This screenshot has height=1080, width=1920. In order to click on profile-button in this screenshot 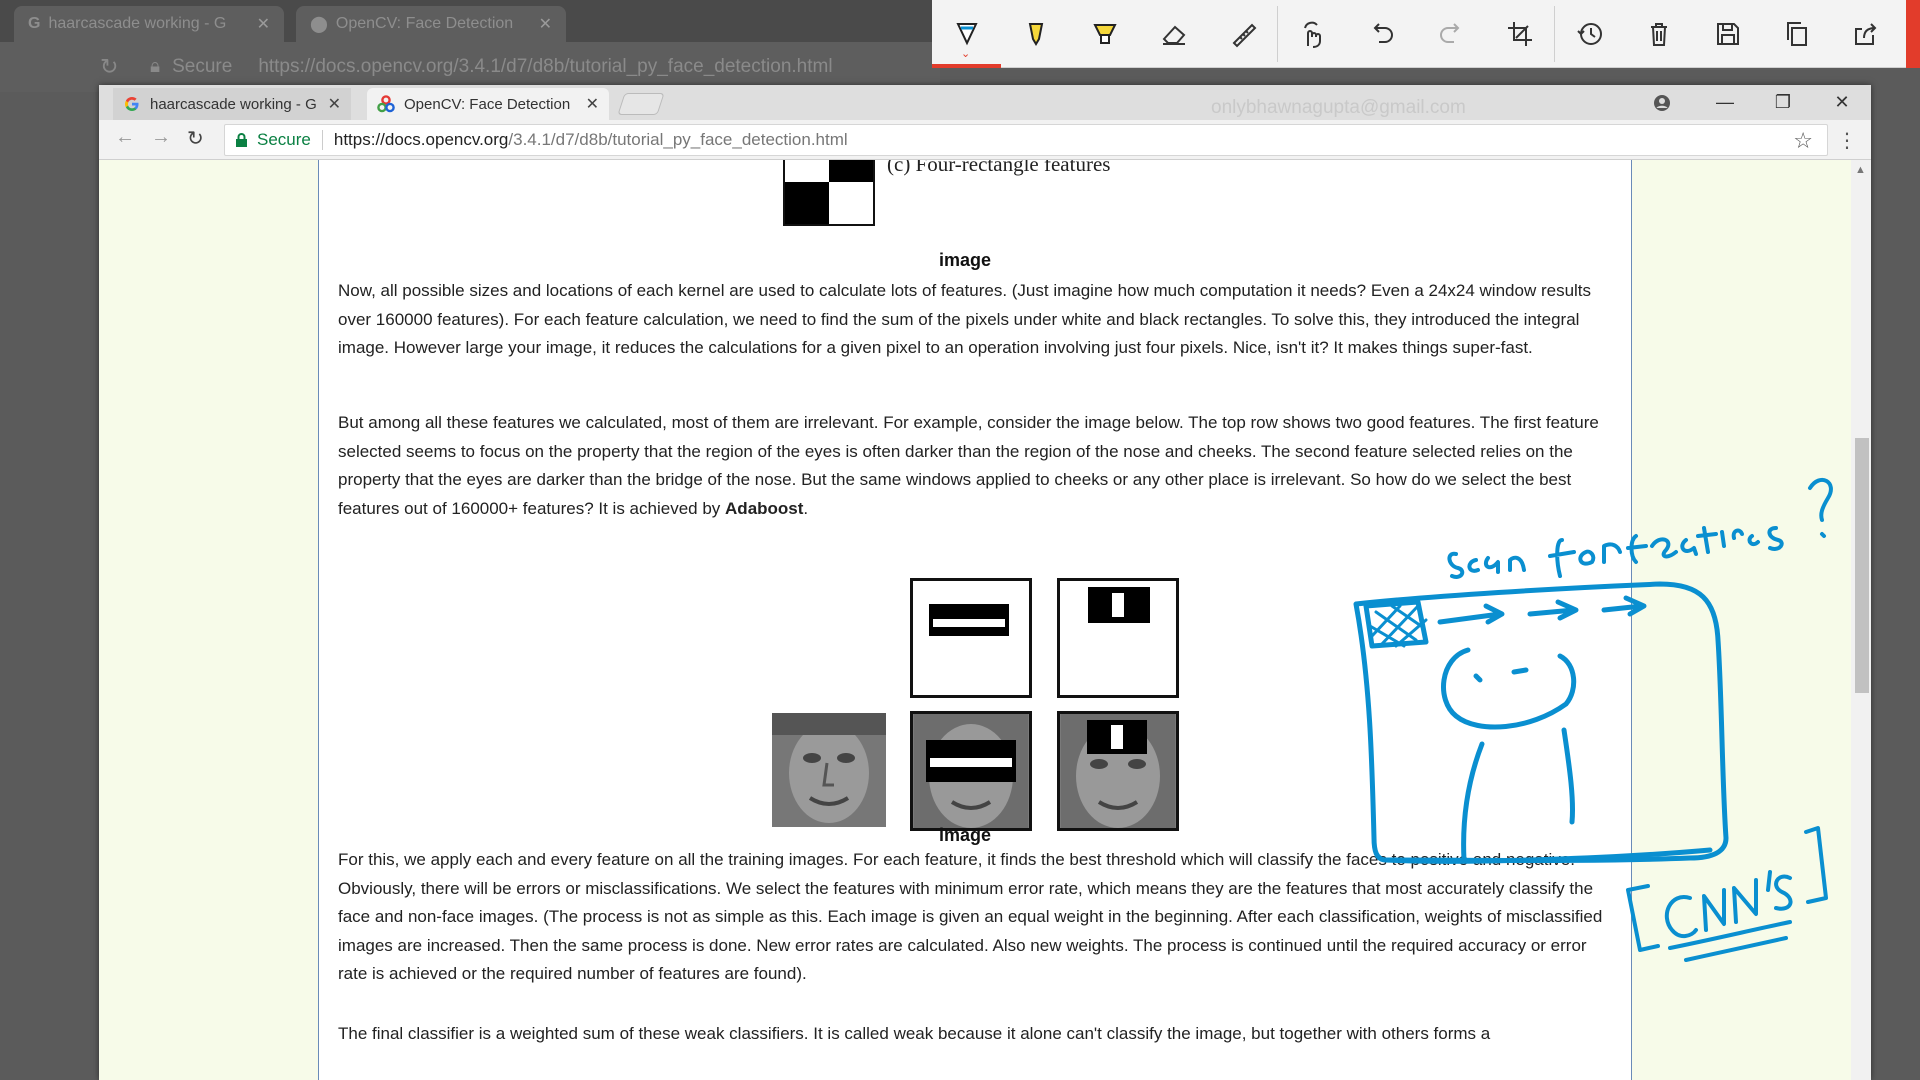, I will do `click(1662, 102)`.